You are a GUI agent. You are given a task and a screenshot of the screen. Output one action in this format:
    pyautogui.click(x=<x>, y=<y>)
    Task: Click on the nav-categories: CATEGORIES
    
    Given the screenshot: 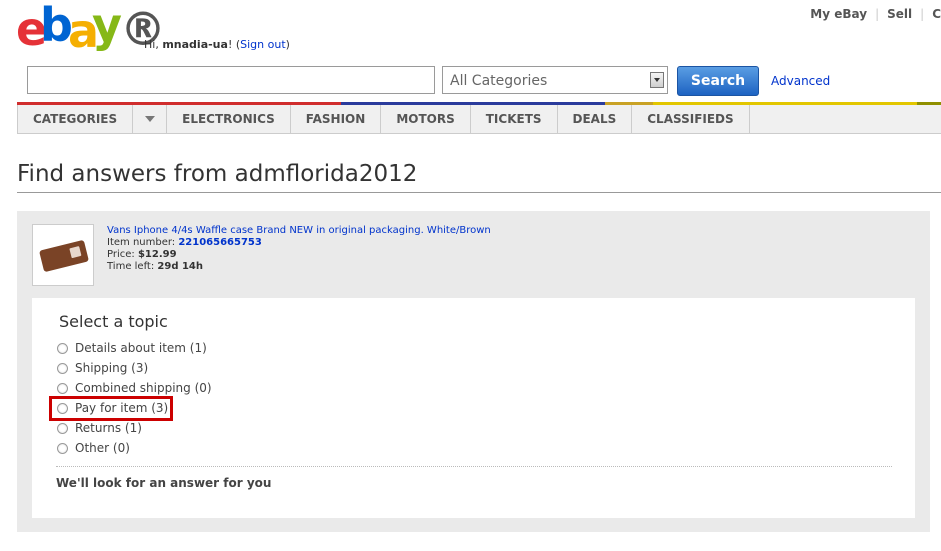 What is the action you would take?
    pyautogui.click(x=75, y=119)
    